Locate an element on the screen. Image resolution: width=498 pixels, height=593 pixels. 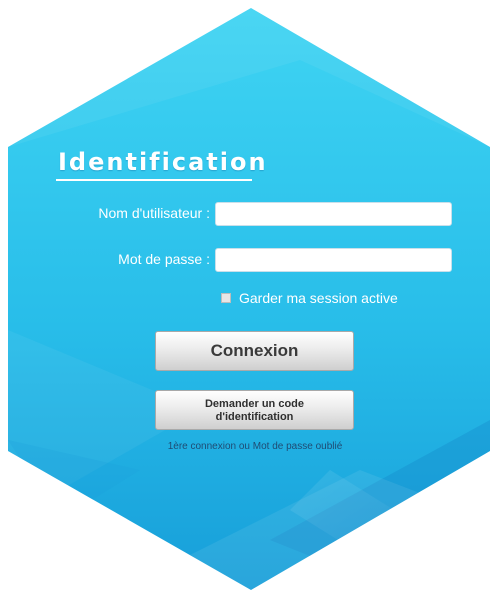
remember-checkbox is located at coordinates (226, 298).